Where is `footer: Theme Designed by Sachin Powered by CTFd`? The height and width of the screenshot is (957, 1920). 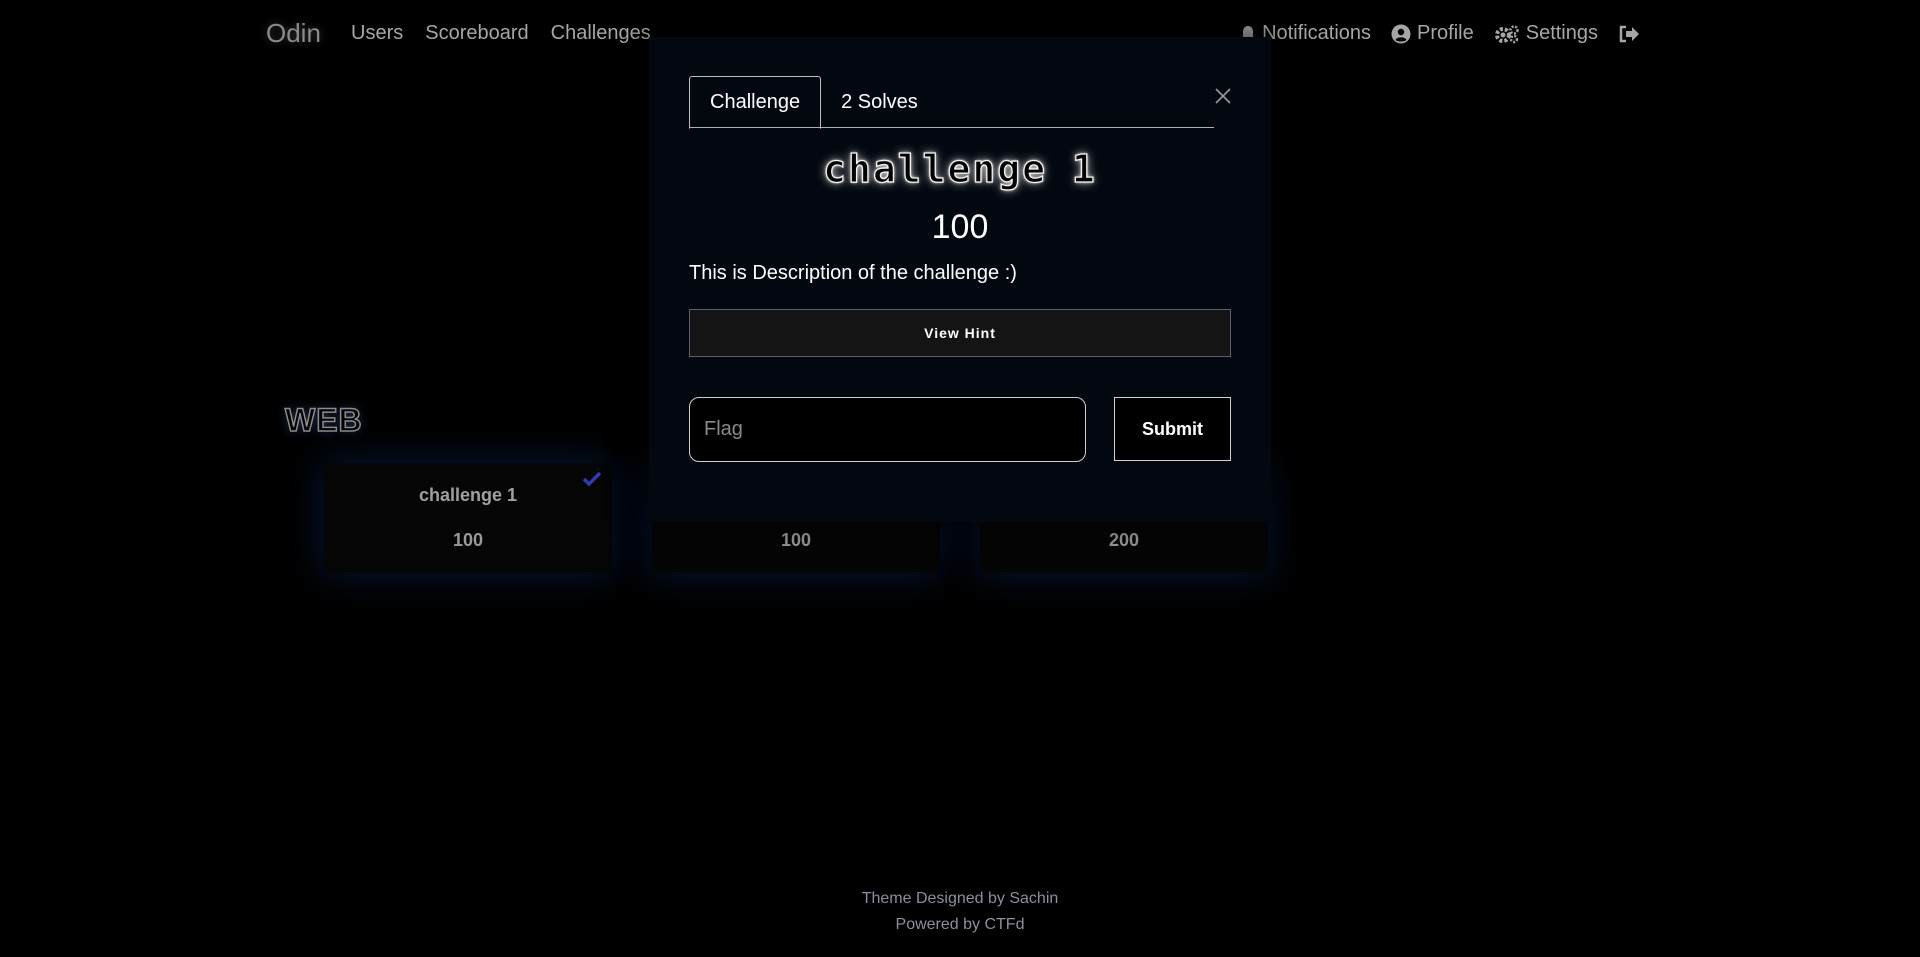
footer: Theme Designed by Sachin Powered by CTFd is located at coordinates (960, 912).